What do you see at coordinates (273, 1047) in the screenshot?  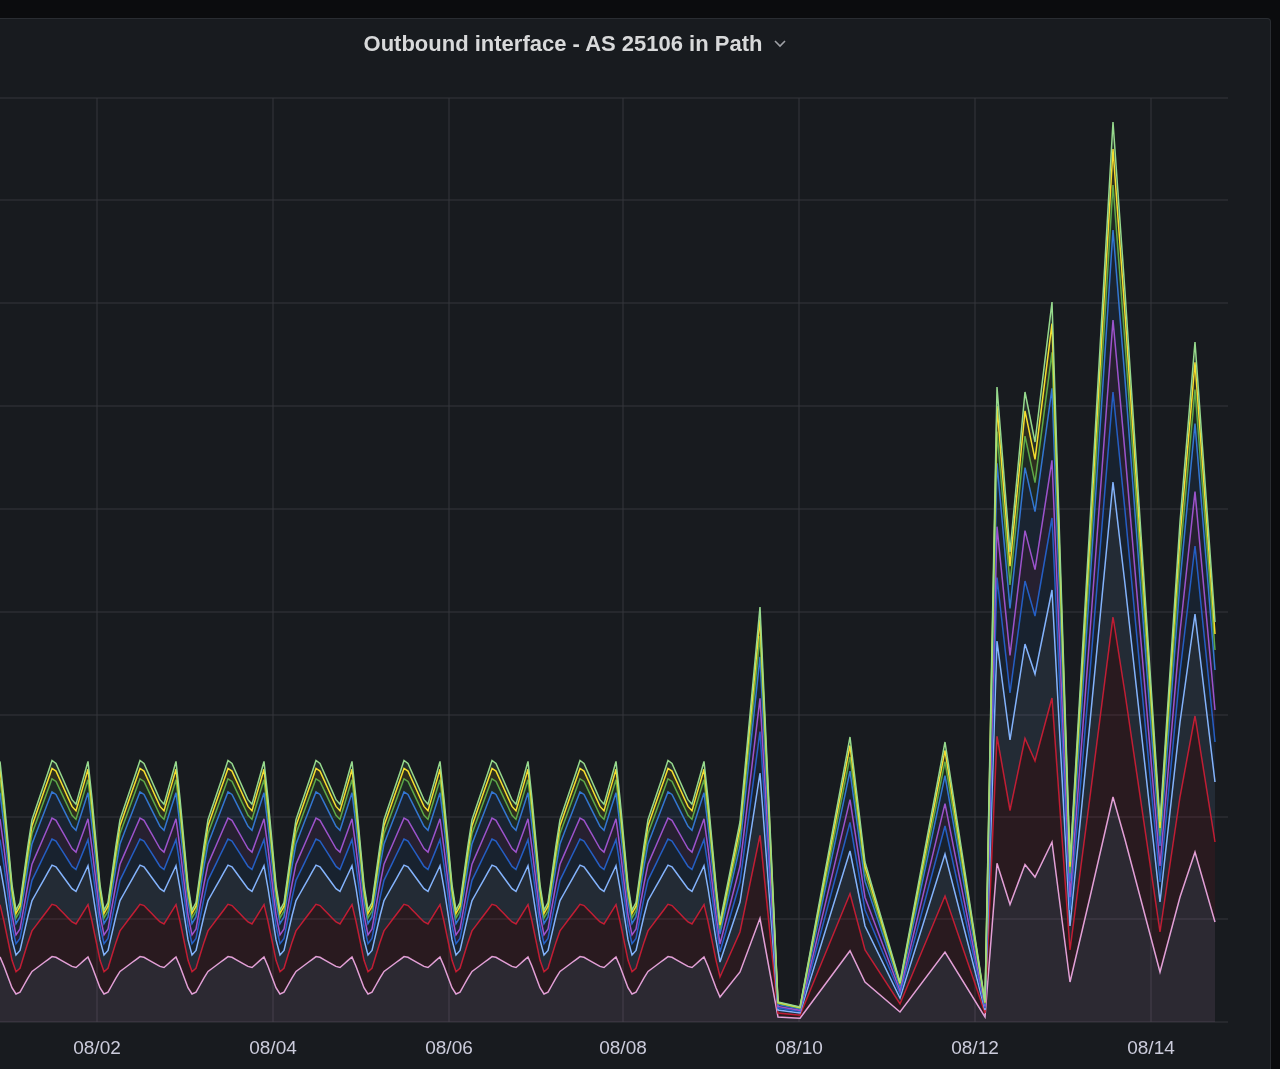 I see `axis-label: 08/04` at bounding box center [273, 1047].